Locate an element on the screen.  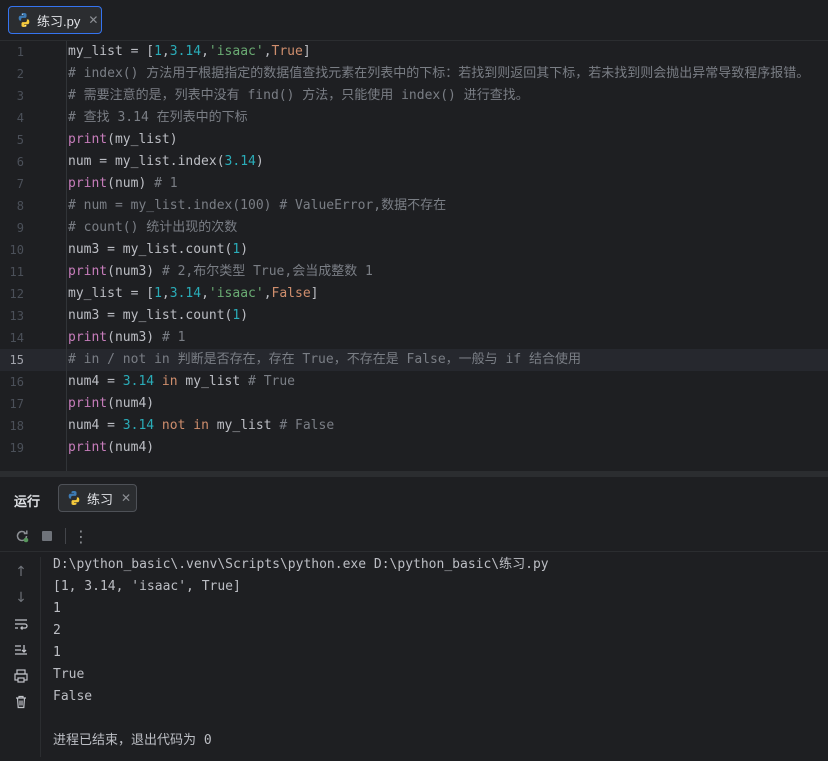
code-token: False is located at coordinates (291, 293).